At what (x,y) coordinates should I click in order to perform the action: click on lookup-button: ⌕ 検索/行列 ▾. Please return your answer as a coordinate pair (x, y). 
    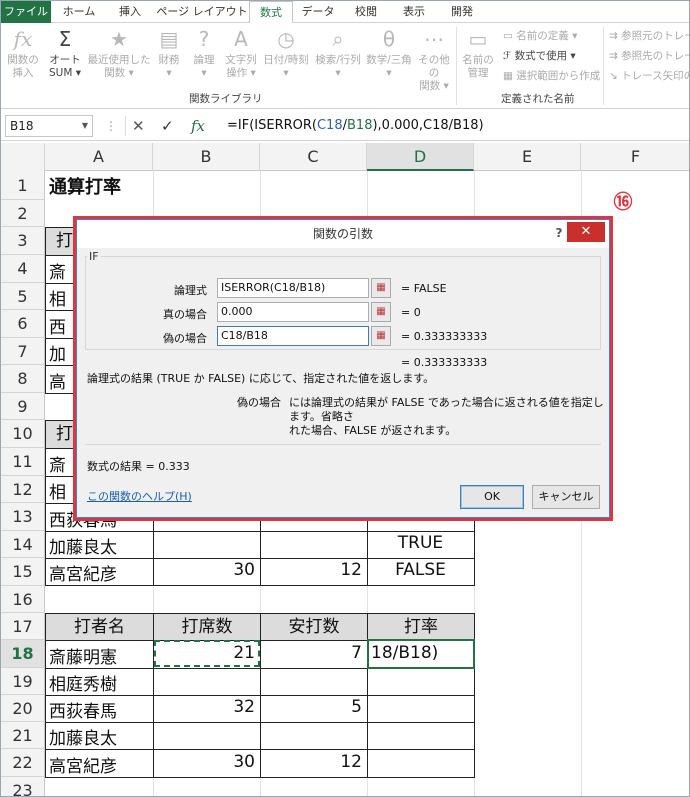
    Looking at the image, I should click on (338, 53).